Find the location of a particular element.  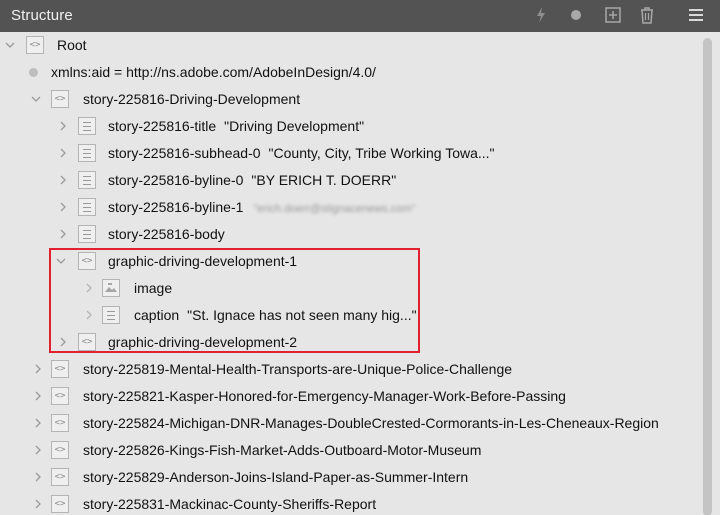

menu-icon is located at coordinates (696, 15).